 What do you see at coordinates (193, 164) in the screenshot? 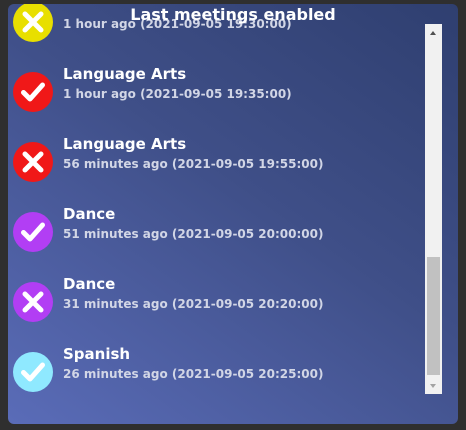
I see `meeting-time: 56 minutes ago (2021-09-05 19:55:00)` at bounding box center [193, 164].